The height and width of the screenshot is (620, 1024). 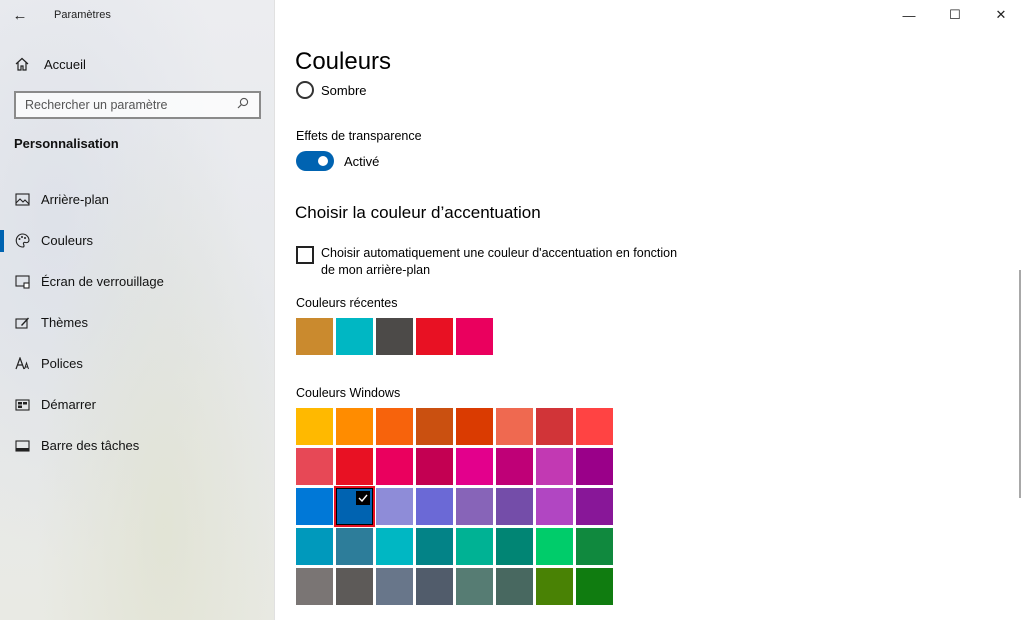 What do you see at coordinates (20, 240) in the screenshot?
I see `palette-icon` at bounding box center [20, 240].